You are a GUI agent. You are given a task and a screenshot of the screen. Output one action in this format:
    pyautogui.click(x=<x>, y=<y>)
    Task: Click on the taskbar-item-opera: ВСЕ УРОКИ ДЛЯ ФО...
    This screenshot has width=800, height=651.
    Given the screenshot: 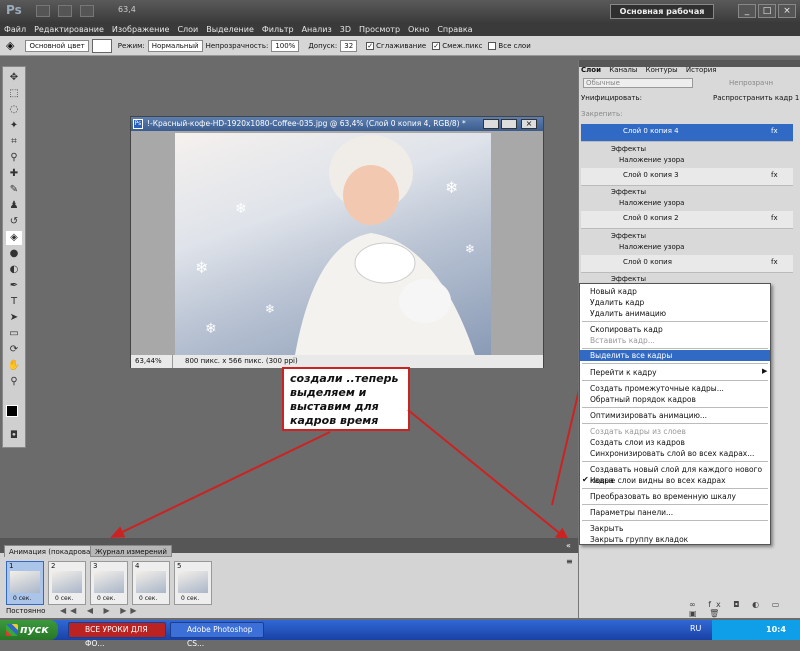 What is the action you would take?
    pyautogui.click(x=117, y=635)
    